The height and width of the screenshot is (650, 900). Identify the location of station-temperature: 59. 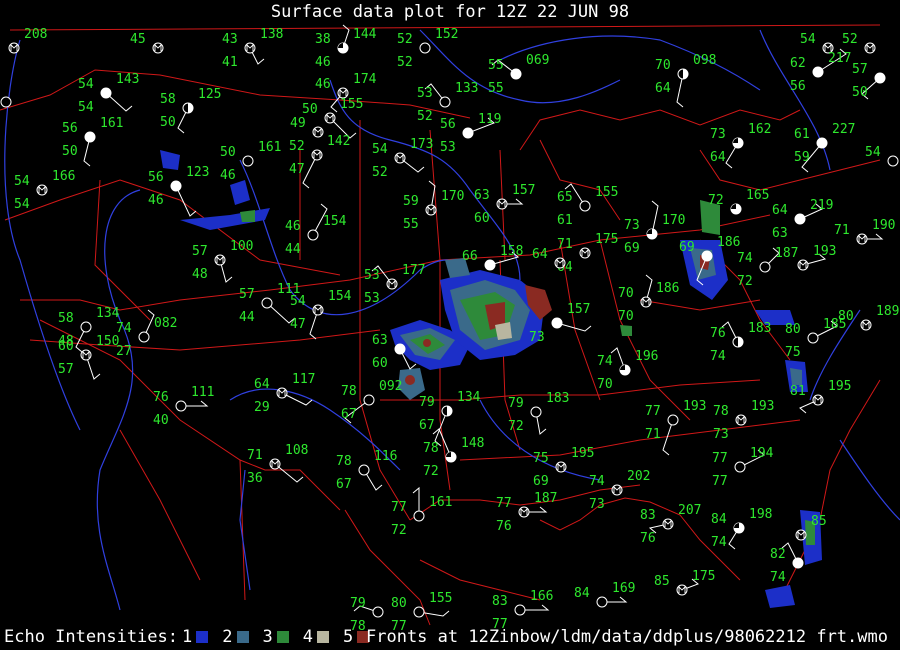
(411, 201).